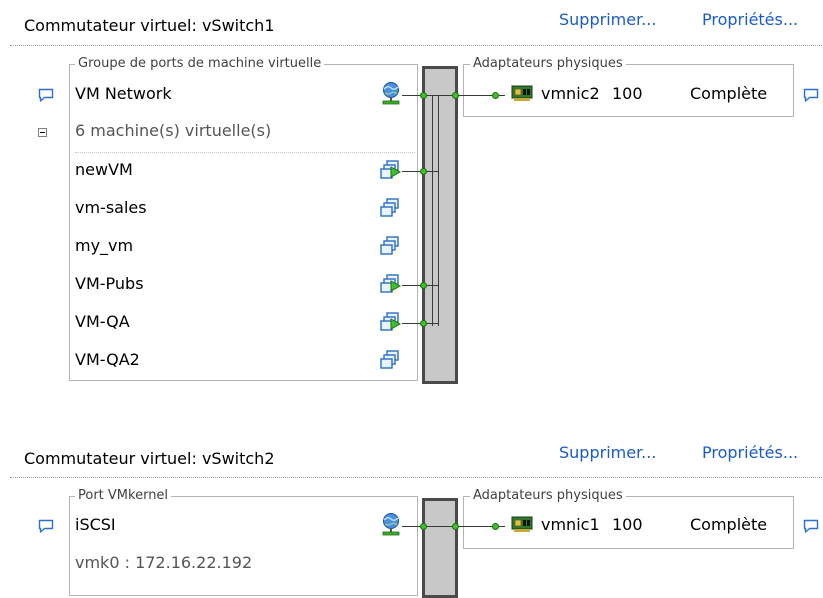 The width and height of the screenshot is (823, 598). What do you see at coordinates (107, 359) in the screenshot?
I see `vm-row-VM-QA2: VM-QA2` at bounding box center [107, 359].